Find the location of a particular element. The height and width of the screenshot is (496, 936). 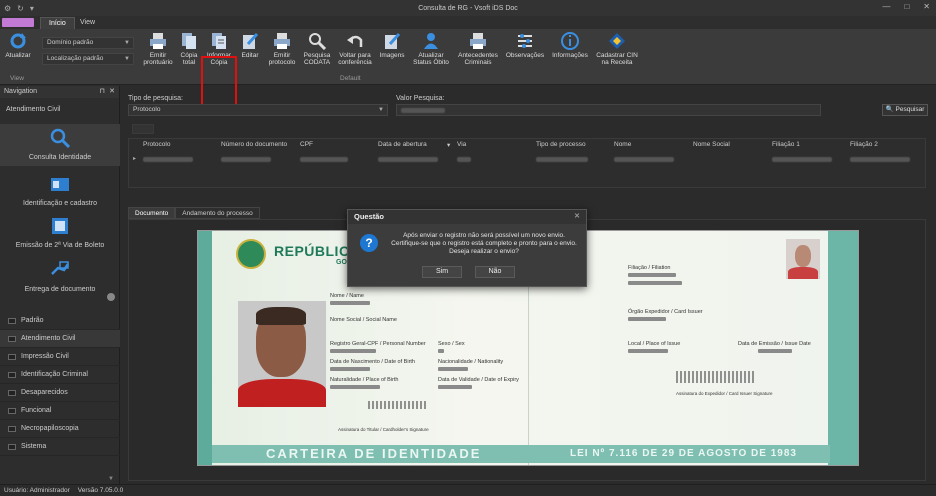

dropdown-icon: ▾ is located at coordinates (32, 8).